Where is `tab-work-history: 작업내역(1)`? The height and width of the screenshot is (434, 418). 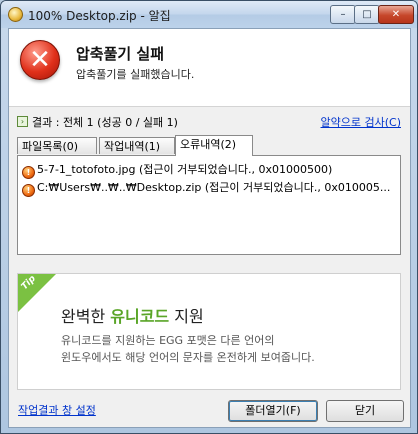 tab-work-history: 작업내역(1) is located at coordinates (137, 145).